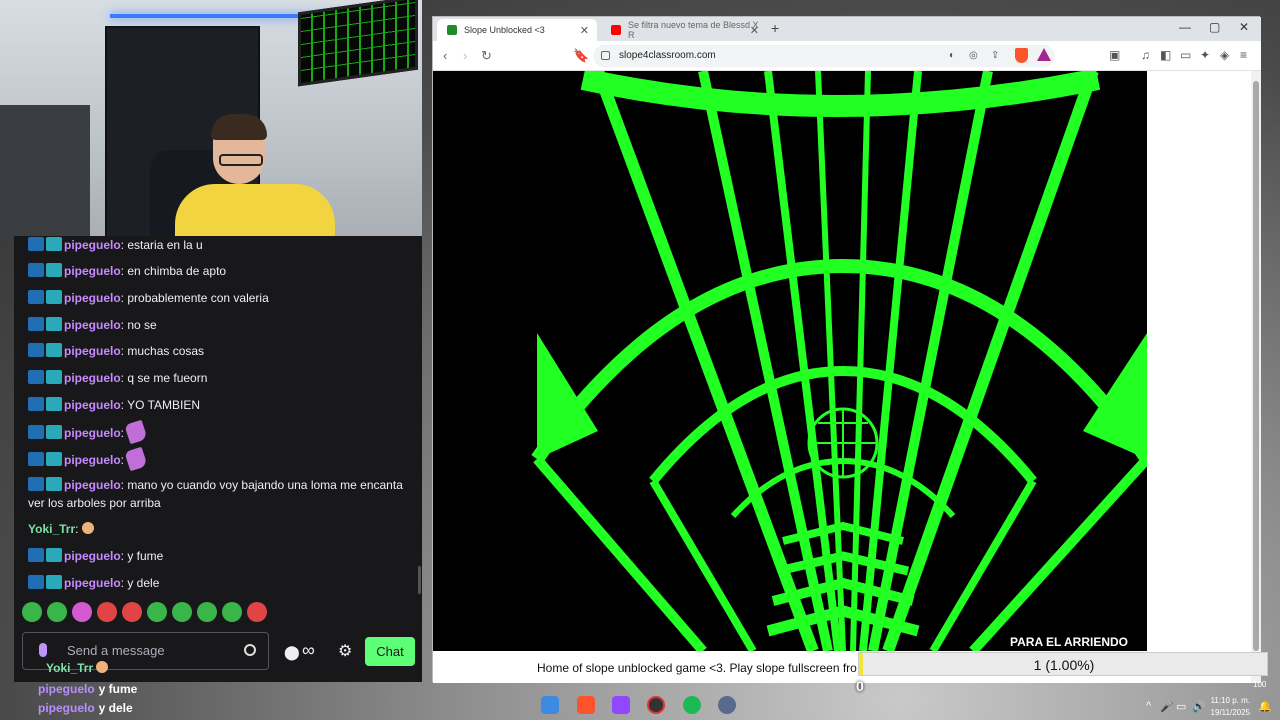 The width and height of the screenshot is (1280, 720). Describe the element at coordinates (1214, 27) in the screenshot. I see `maximize-icon: ▢` at that location.